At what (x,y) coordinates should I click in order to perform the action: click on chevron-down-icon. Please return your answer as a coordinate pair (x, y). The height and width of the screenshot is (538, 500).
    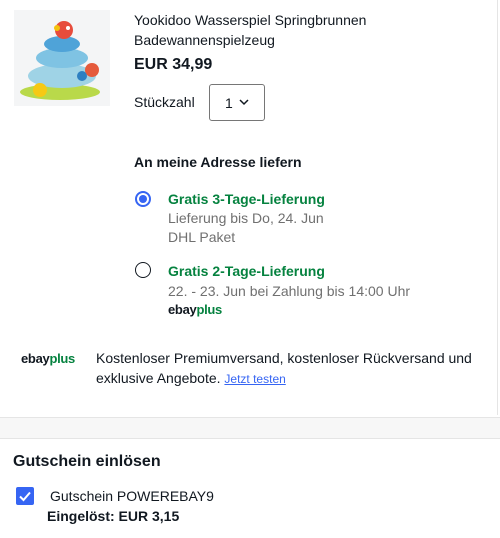
    Looking at the image, I should click on (244, 102).